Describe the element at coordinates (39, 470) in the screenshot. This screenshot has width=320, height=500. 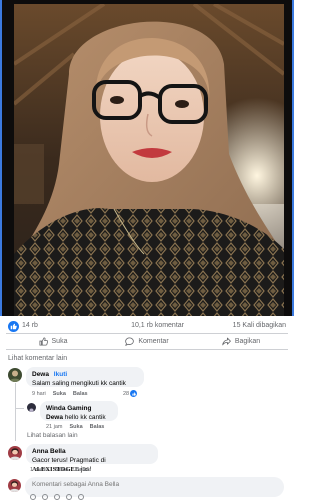
I see `comment-time: 1 menit` at that location.